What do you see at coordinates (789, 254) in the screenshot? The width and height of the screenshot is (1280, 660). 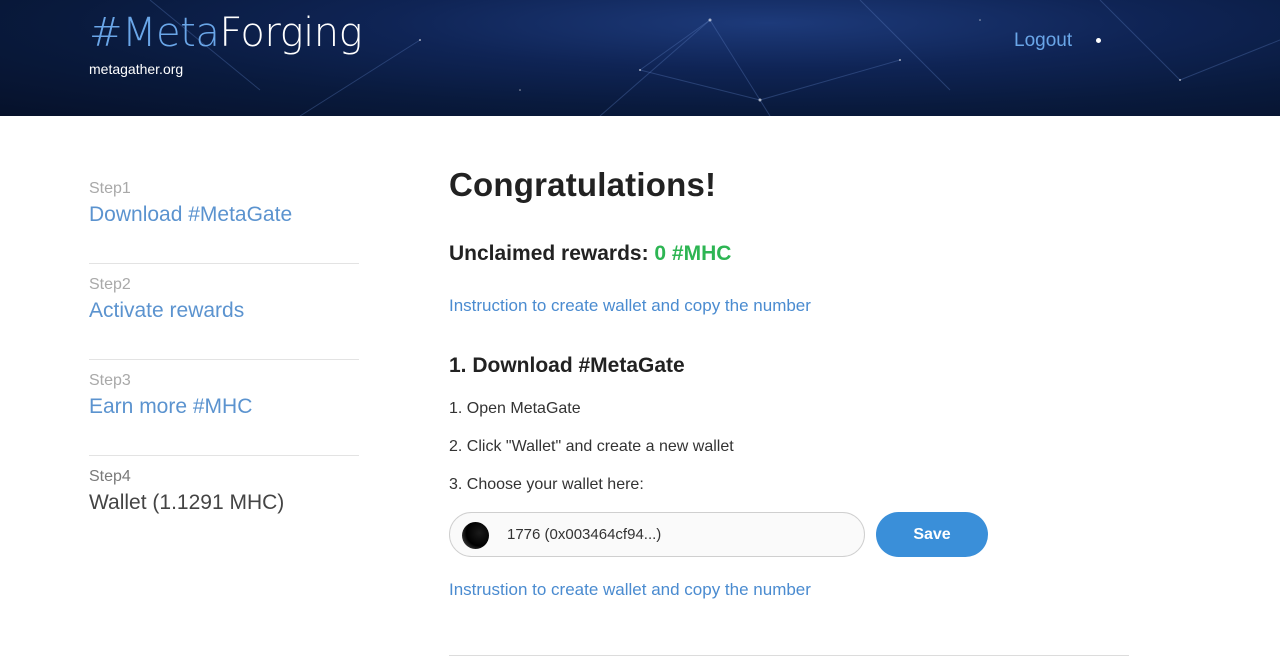 I see `unclaimed-rewards: Unclaimed rewards: 0 #MHC` at bounding box center [789, 254].